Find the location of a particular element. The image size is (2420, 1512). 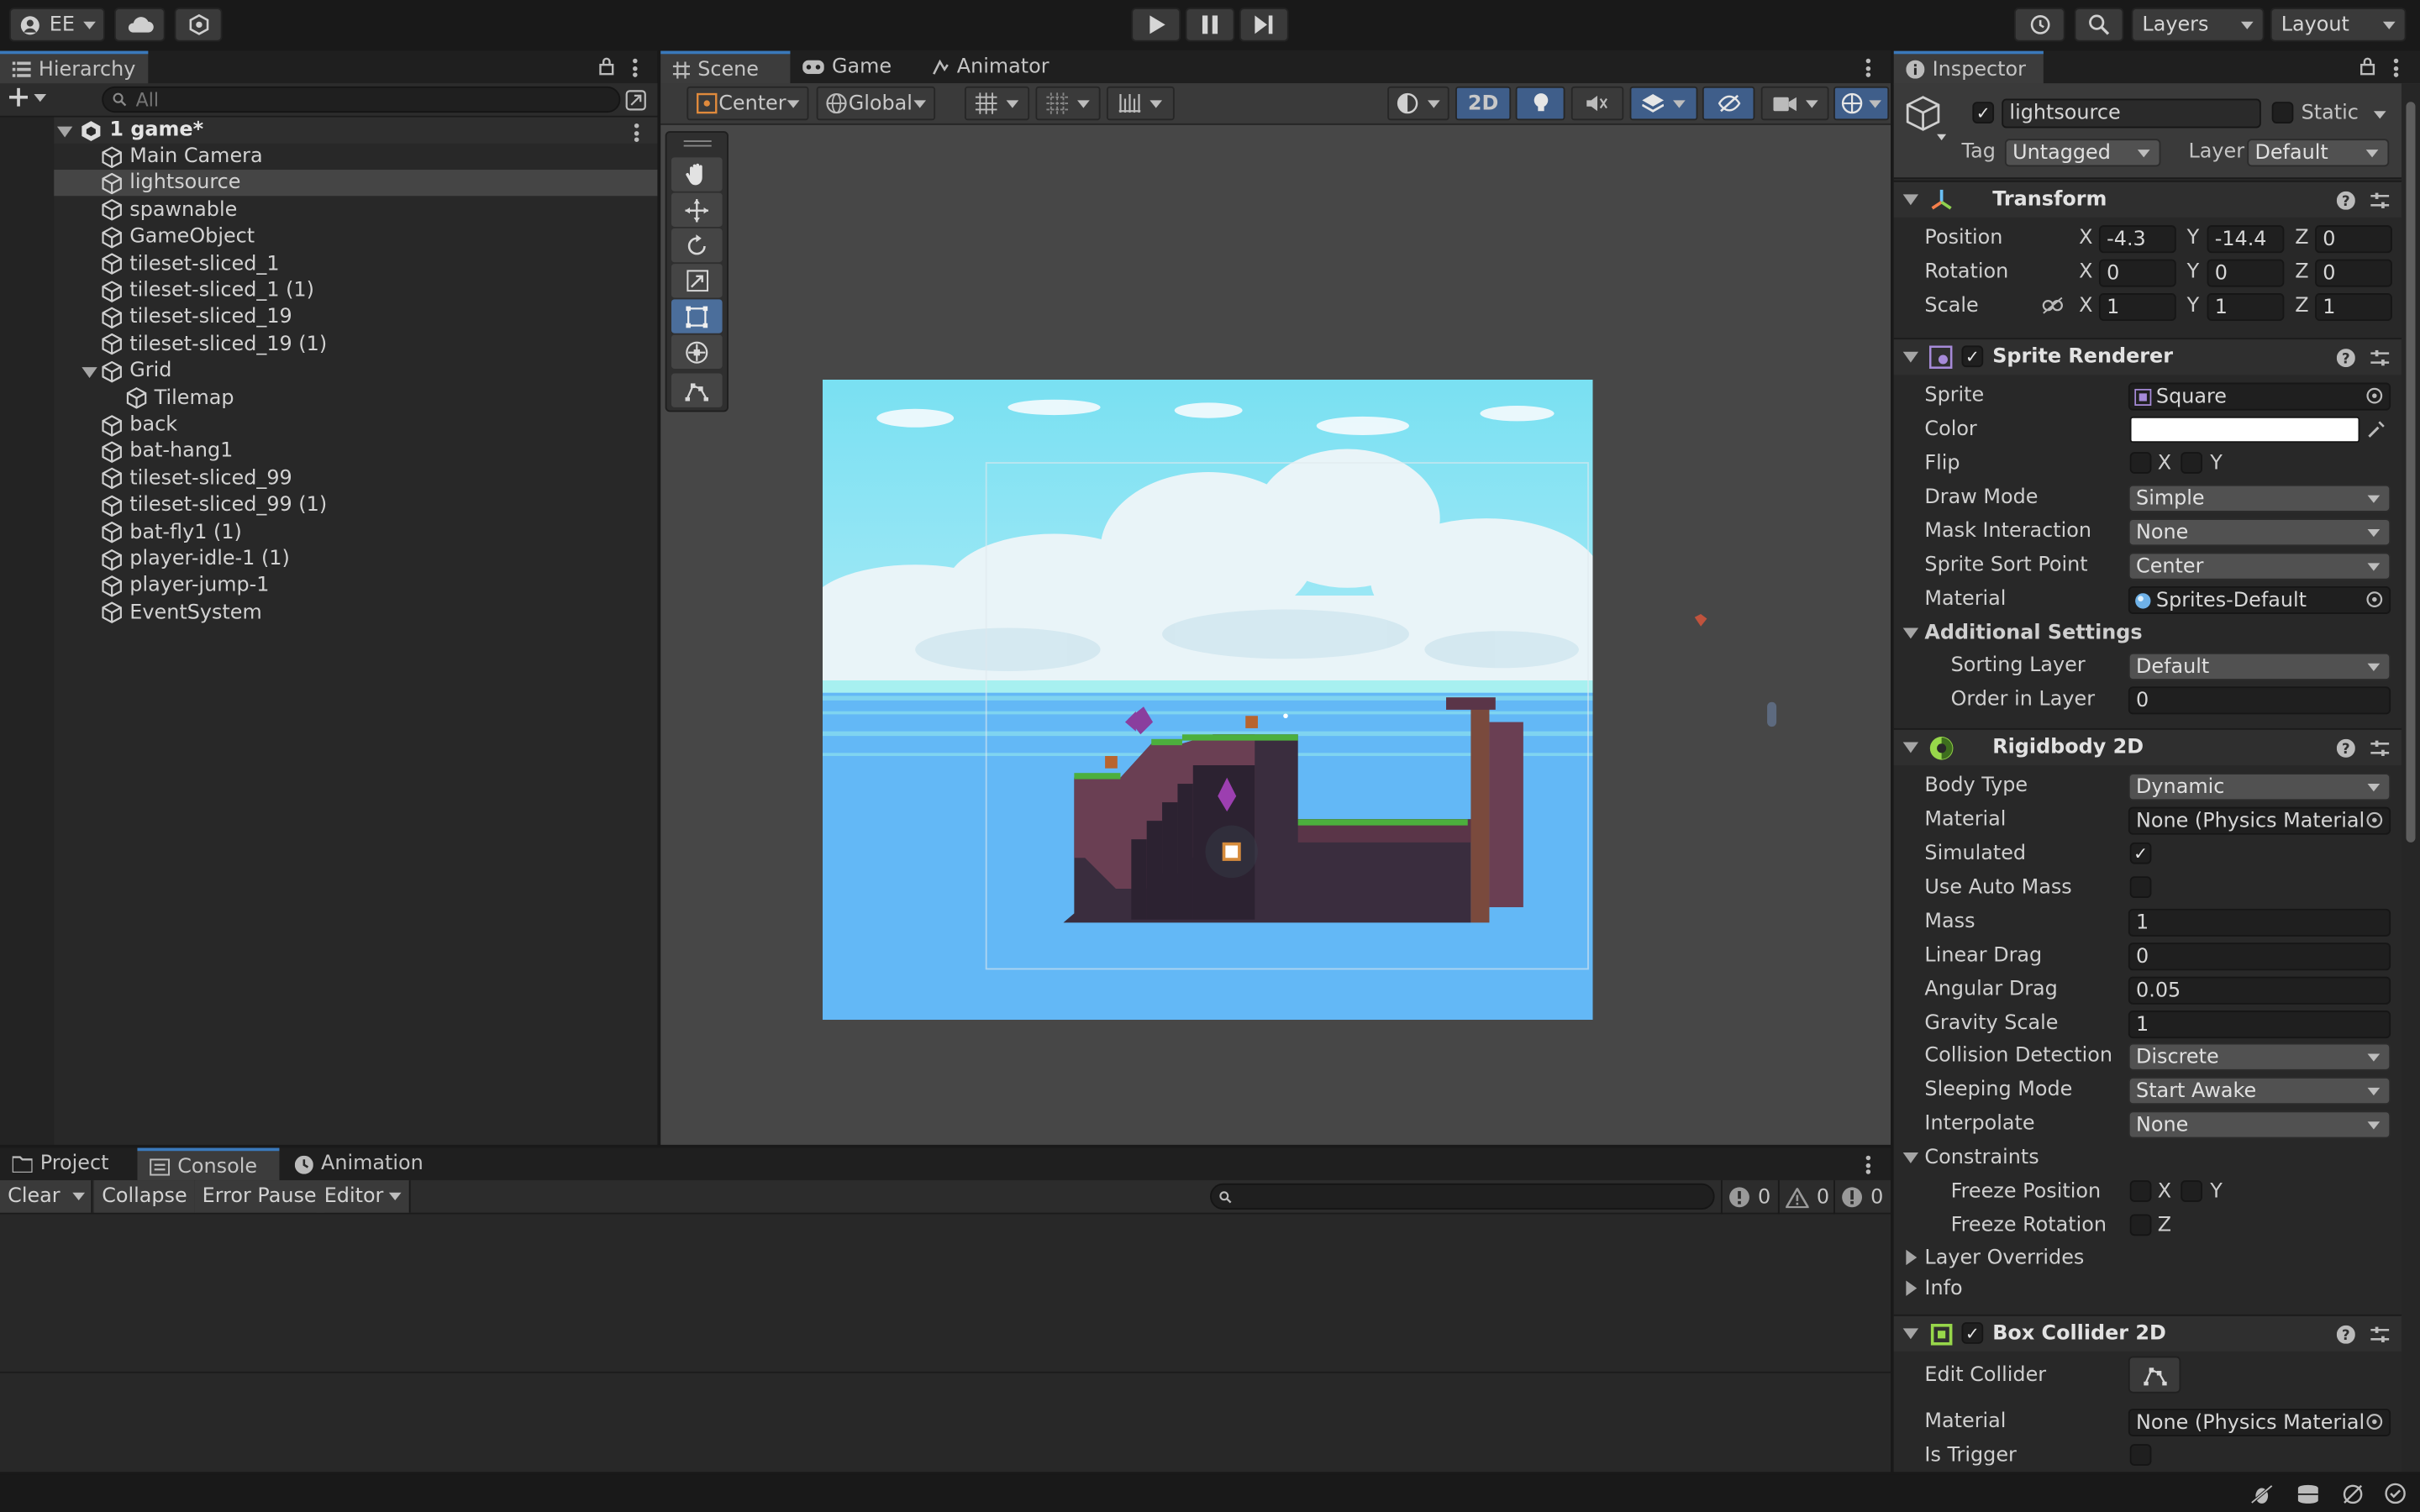

rotate-tool is located at coordinates (697, 245).